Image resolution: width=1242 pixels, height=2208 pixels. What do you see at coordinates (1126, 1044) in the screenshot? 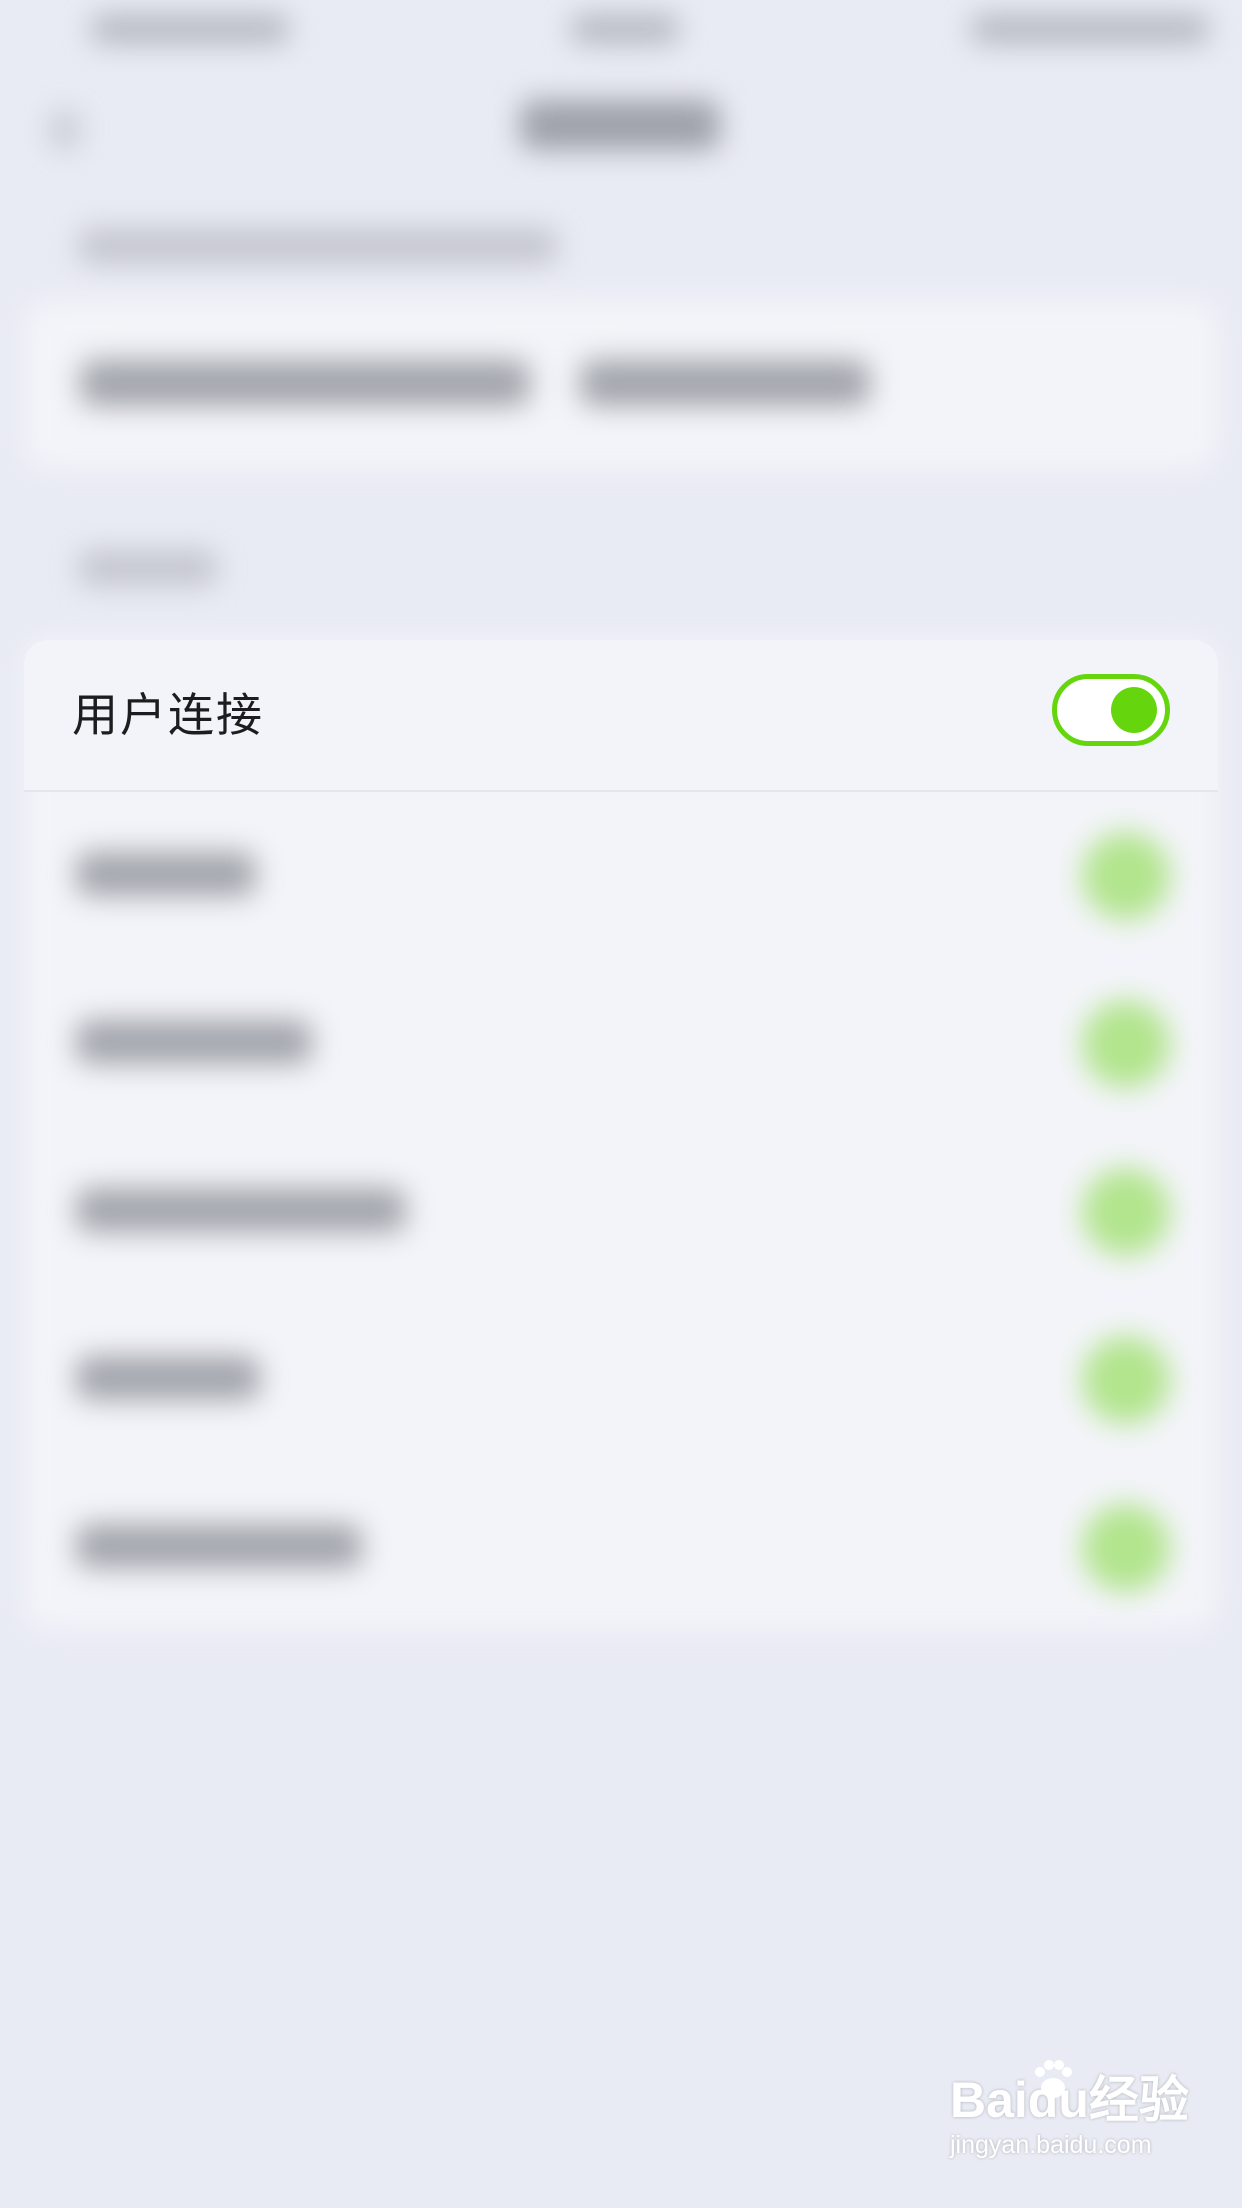
I see `row-3-toggle-blur` at bounding box center [1126, 1044].